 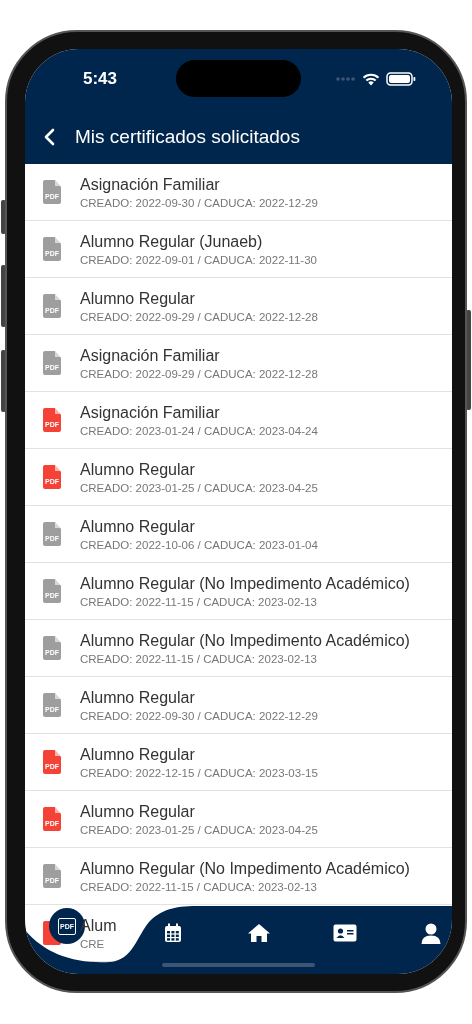 I want to click on home-icon, so click(x=259, y=933).